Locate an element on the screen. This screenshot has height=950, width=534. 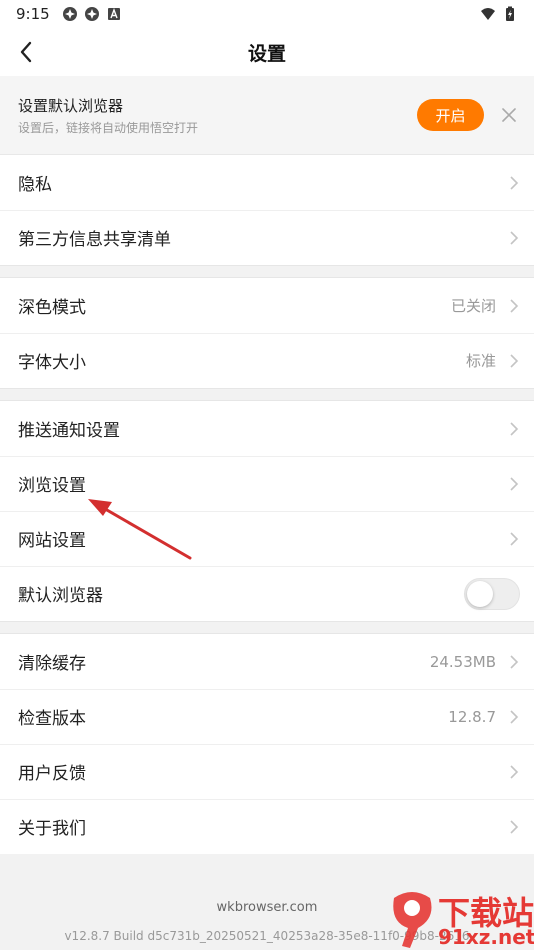
settings-group-privacy: 隐私 第三方信息共享清单 is located at coordinates (267, 210).